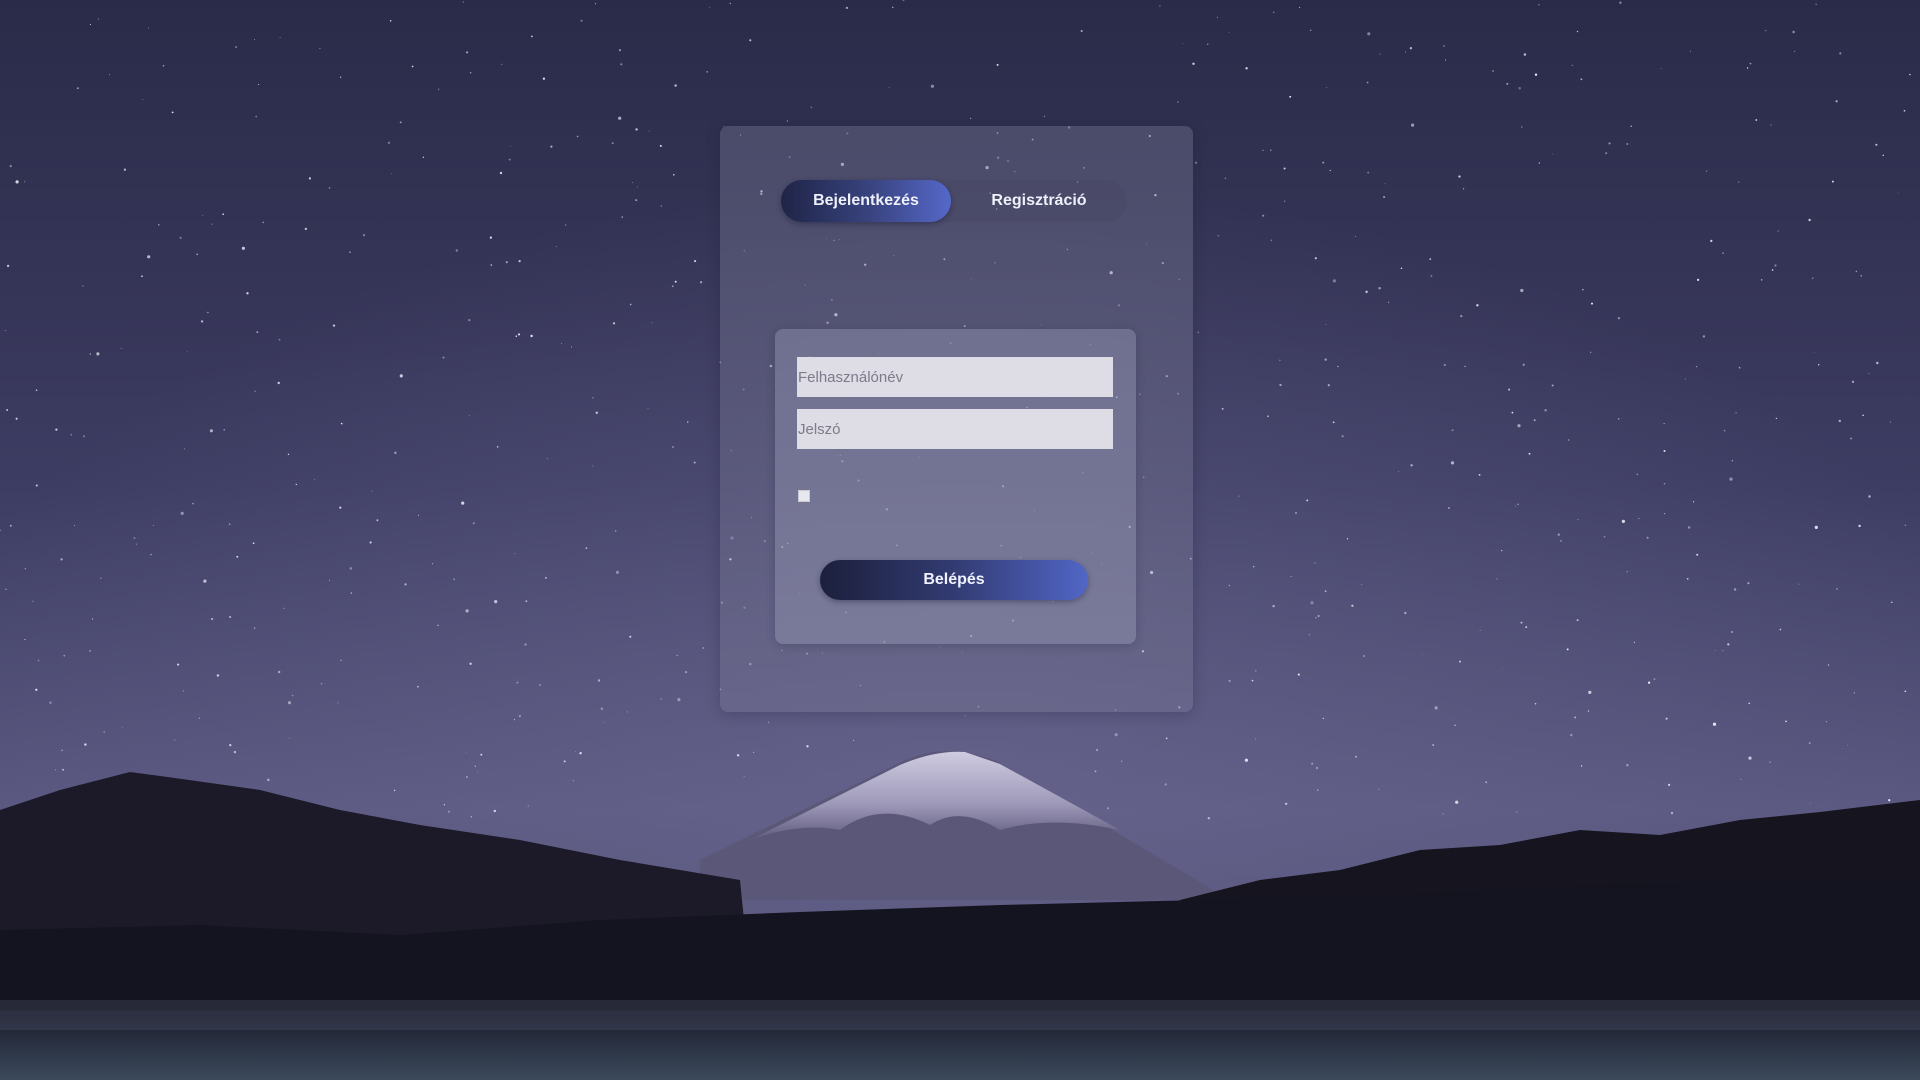  What do you see at coordinates (804, 496) in the screenshot?
I see `remember-me-checkbox` at bounding box center [804, 496].